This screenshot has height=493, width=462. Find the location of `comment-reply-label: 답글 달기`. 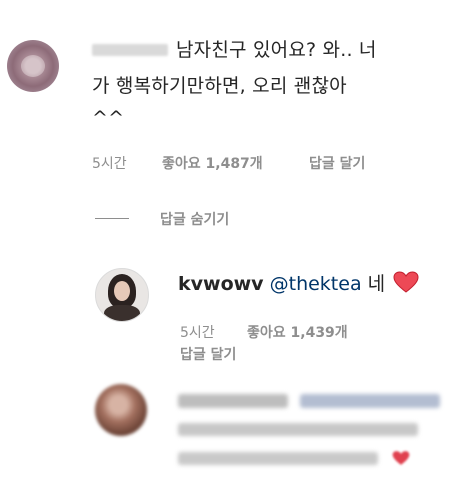

comment-reply-label: 답글 달기 is located at coordinates (337, 164).